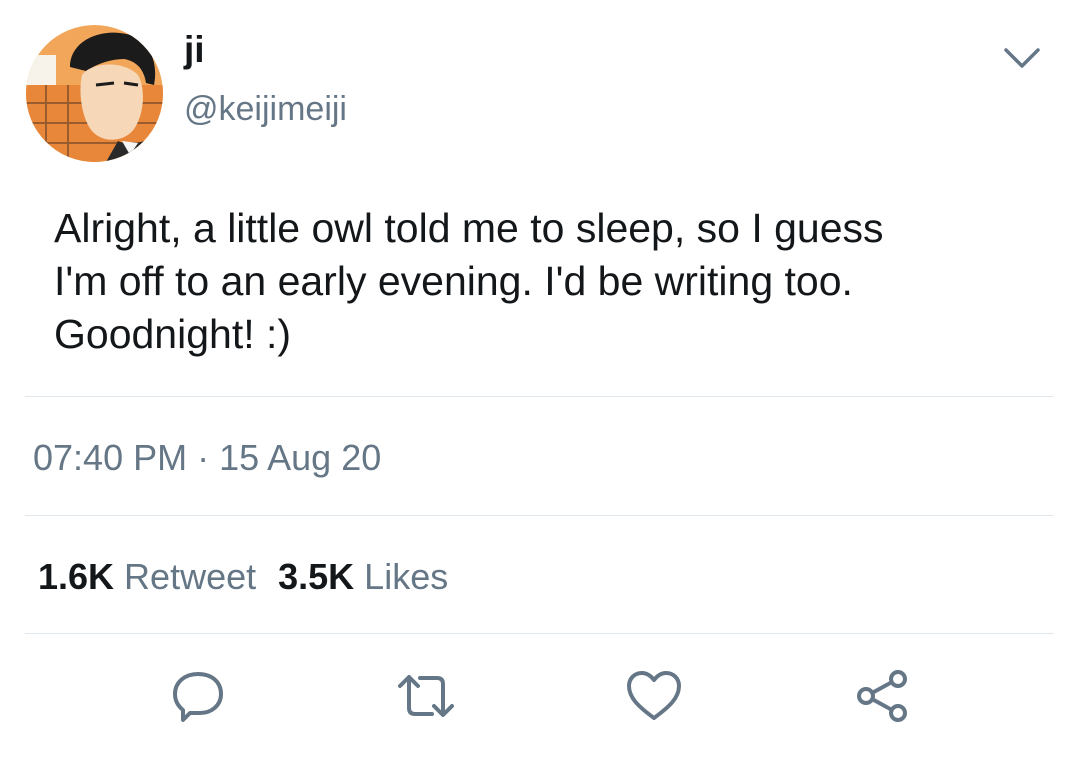 This screenshot has height=763, width=1079. I want to click on share-button, so click(882, 698).